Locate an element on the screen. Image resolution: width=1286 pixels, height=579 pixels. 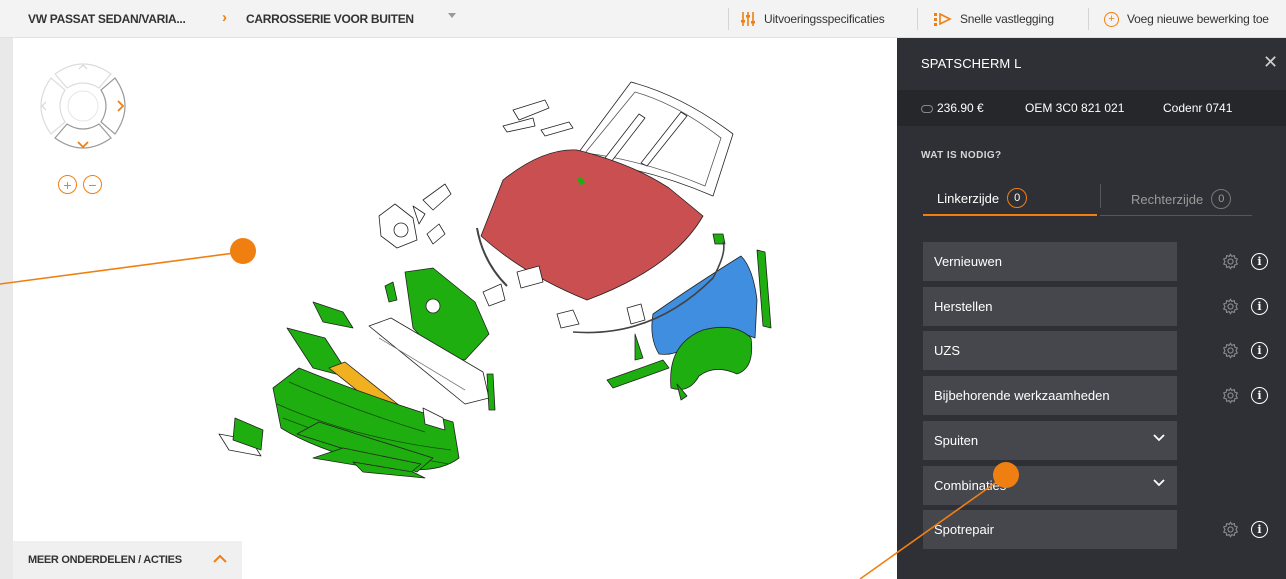
action-label: Herstellen is located at coordinates (963, 306).